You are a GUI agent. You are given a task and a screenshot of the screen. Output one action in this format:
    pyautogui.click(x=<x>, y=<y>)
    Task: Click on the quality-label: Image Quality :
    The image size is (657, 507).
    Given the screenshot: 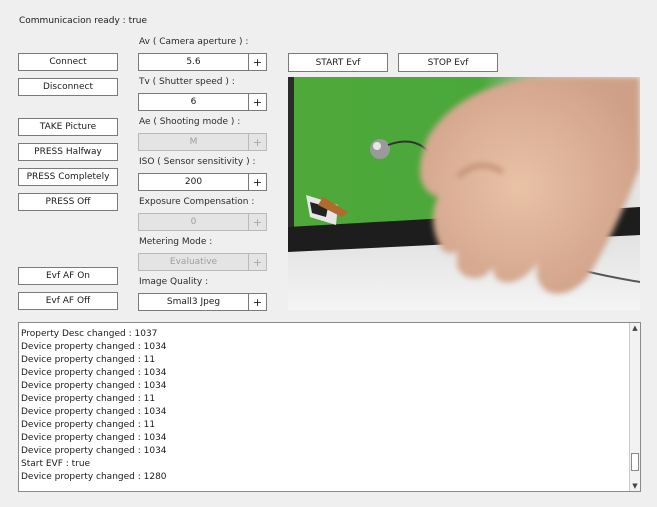 What is the action you would take?
    pyautogui.click(x=174, y=282)
    